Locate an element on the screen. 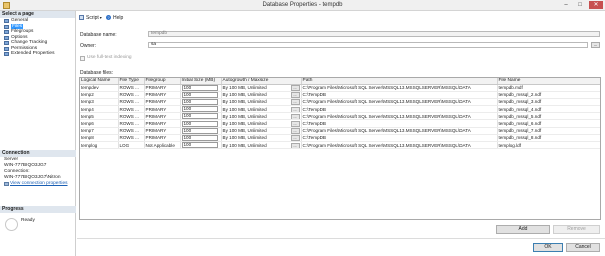 This screenshot has height=256, width=605. ok-button: OK is located at coordinates (548, 247).